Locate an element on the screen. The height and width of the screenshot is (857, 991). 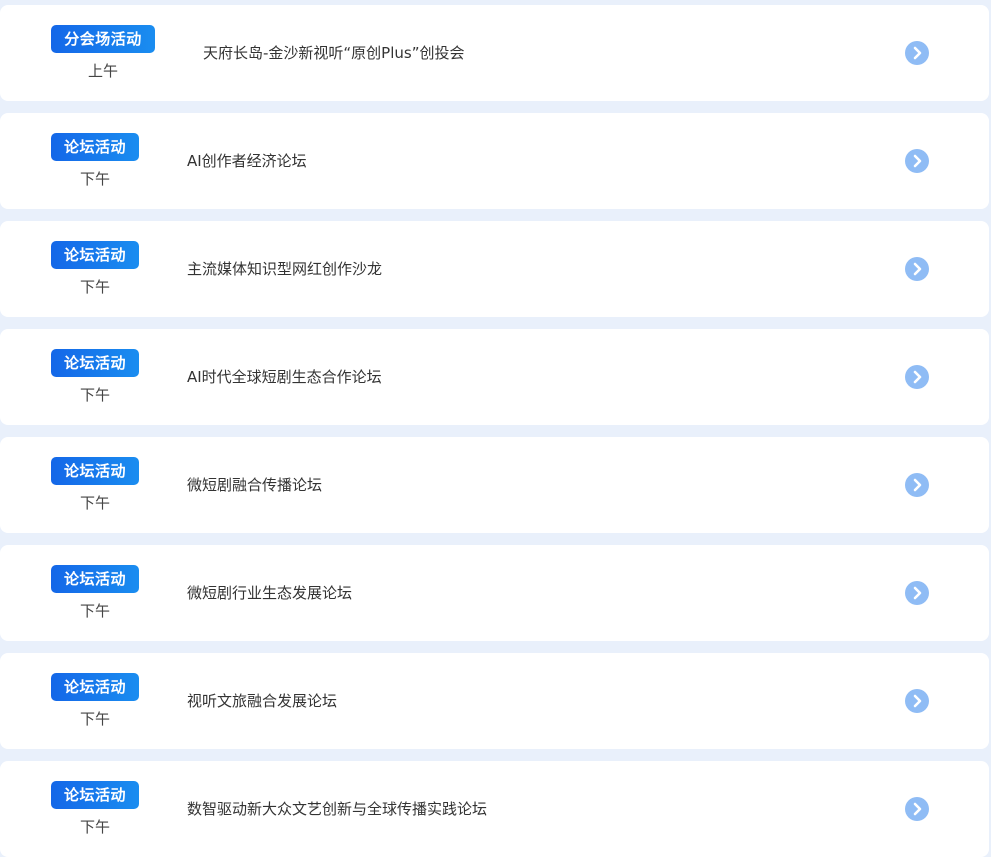
event-title: 天府长岛-金沙新视听“原创Plus”创投会 is located at coordinates (334, 53).